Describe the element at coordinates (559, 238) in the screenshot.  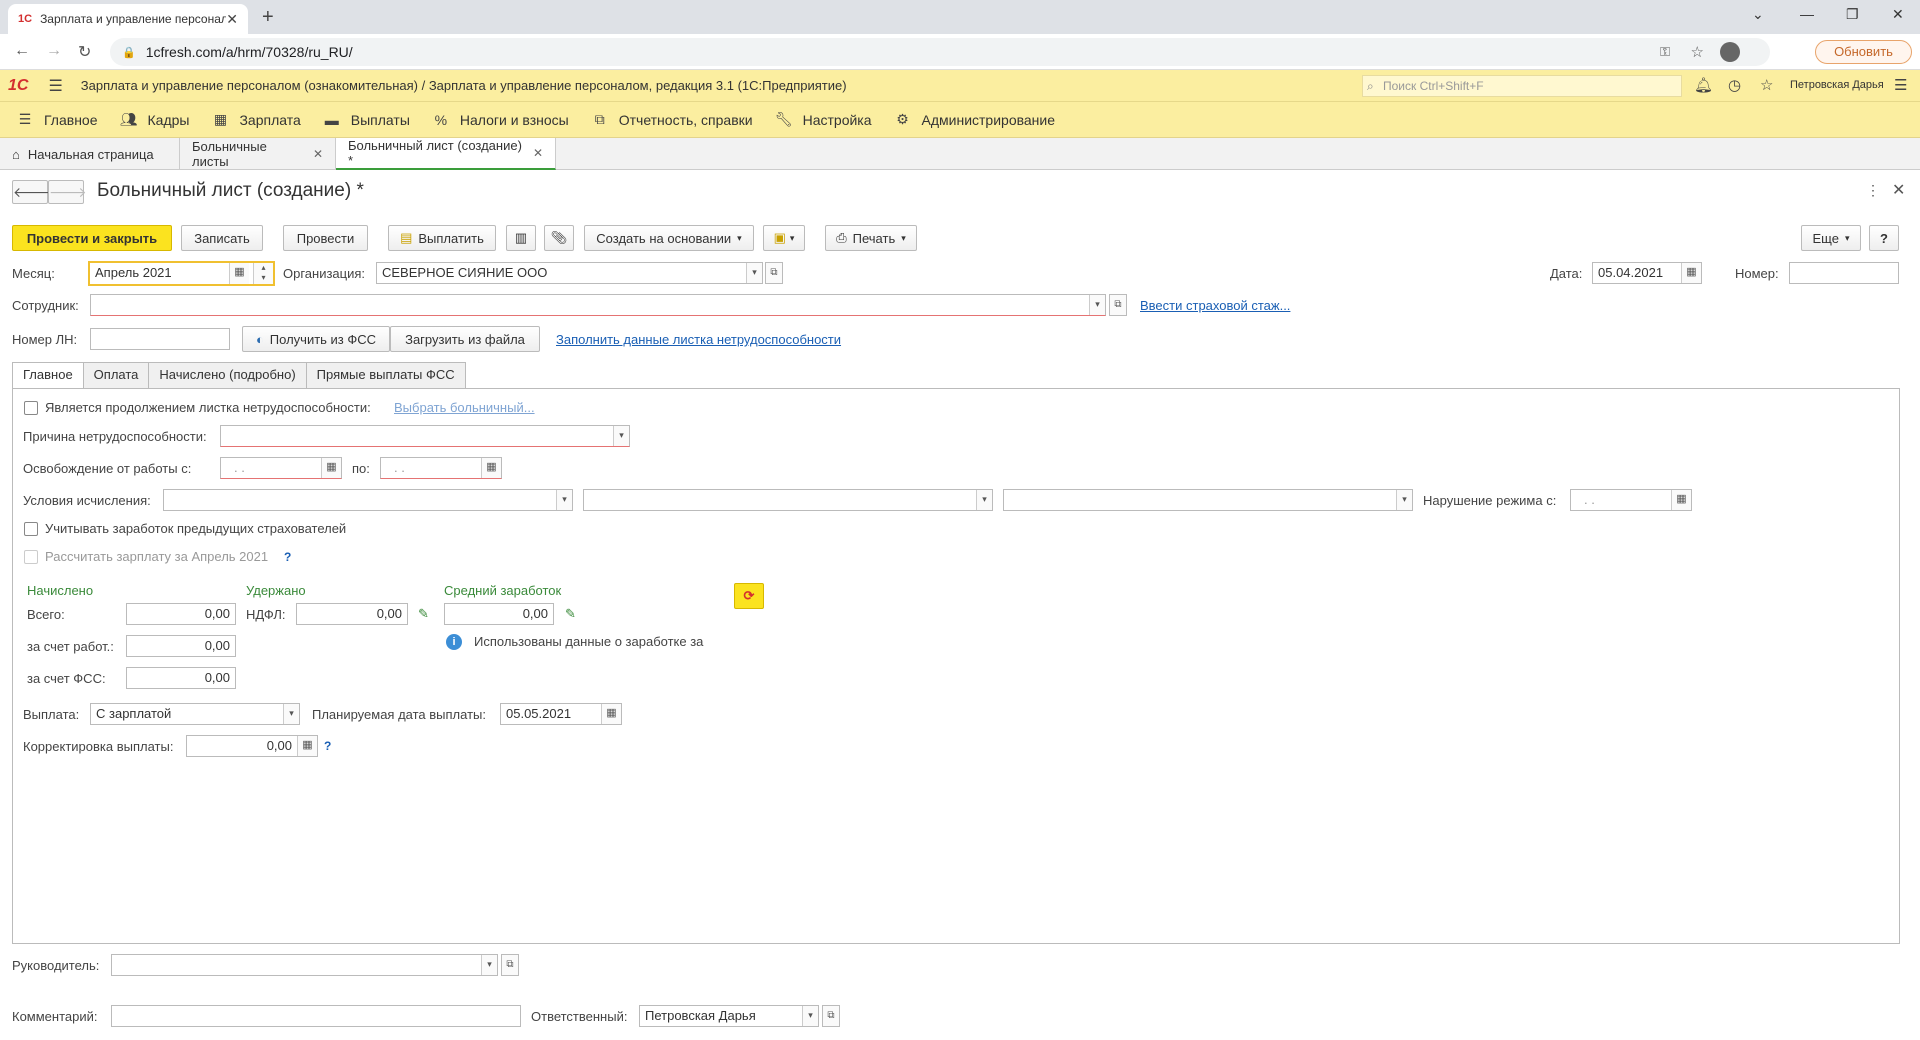
I see `attach-icon: 📎︎` at that location.